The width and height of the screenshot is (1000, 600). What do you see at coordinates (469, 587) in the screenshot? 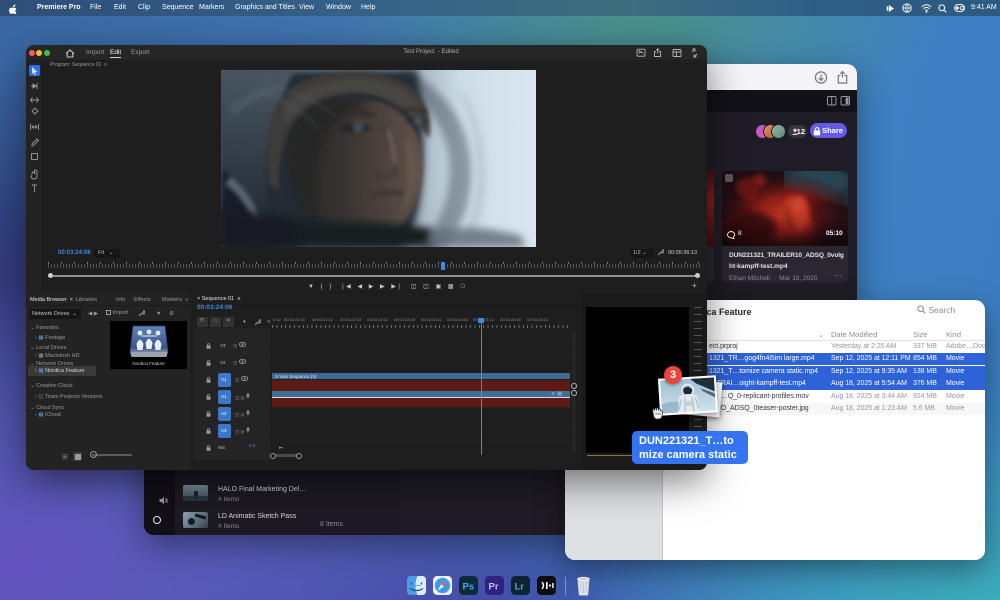
I see `svg-text: Ps` at bounding box center [469, 587].